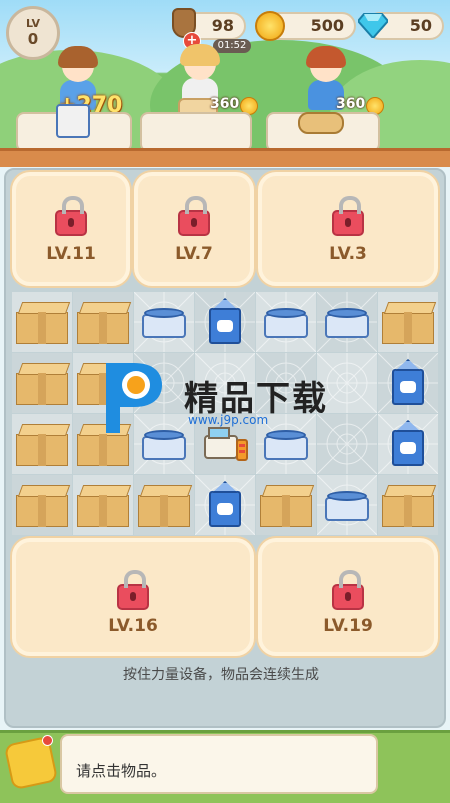 Image resolution: width=450 pixels, height=803 pixels. I want to click on coin-value: 500, so click(327, 25).